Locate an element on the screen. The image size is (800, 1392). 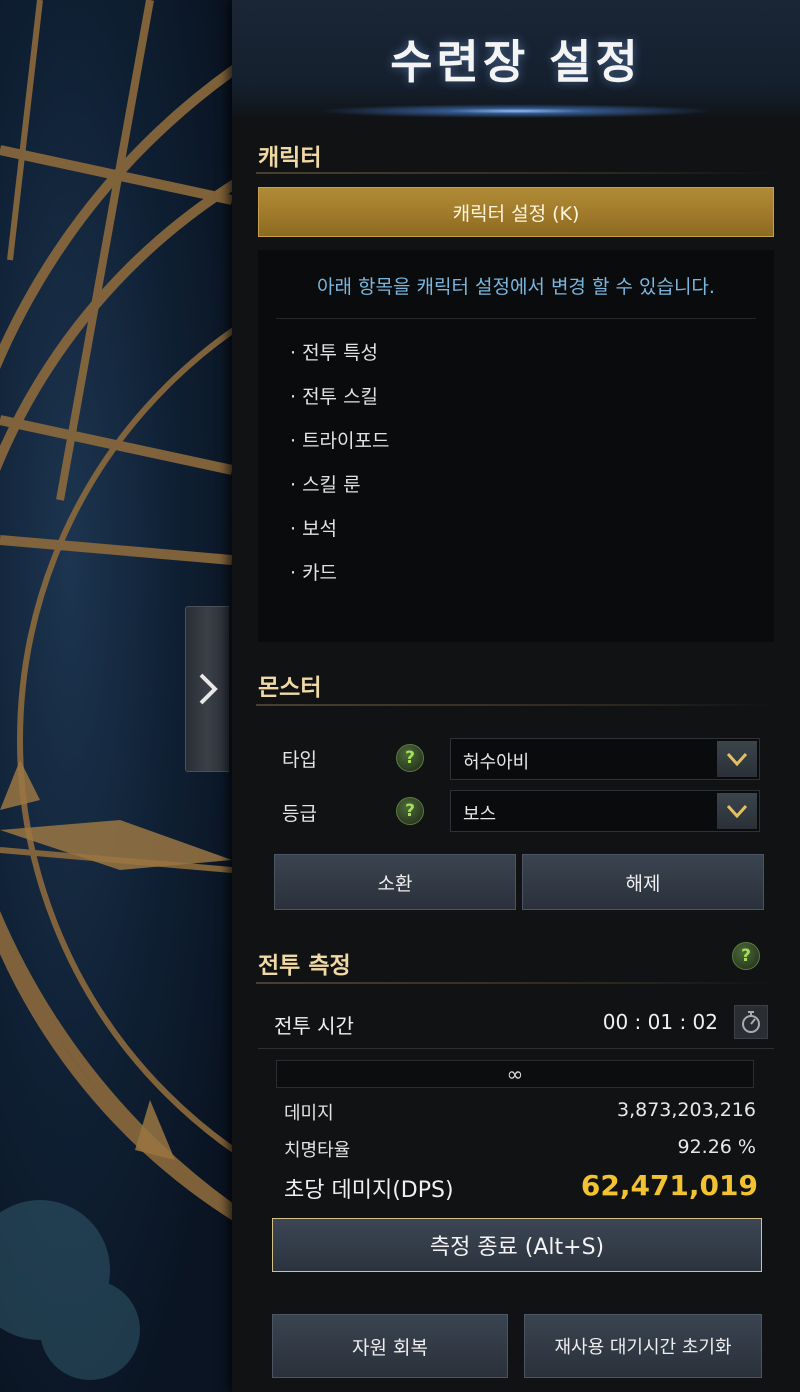
list-item: · 카드 is located at coordinates (314, 573).